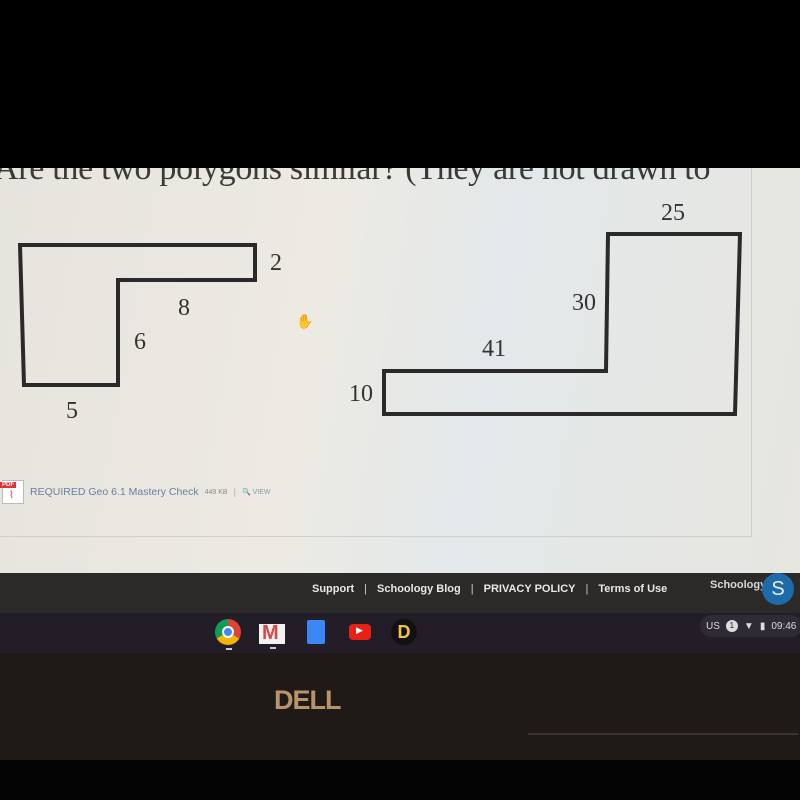 This screenshot has height=800, width=800. Describe the element at coordinates (184, 308) in the screenshot. I see `polygon-a-label-inner-top: 8` at that location.